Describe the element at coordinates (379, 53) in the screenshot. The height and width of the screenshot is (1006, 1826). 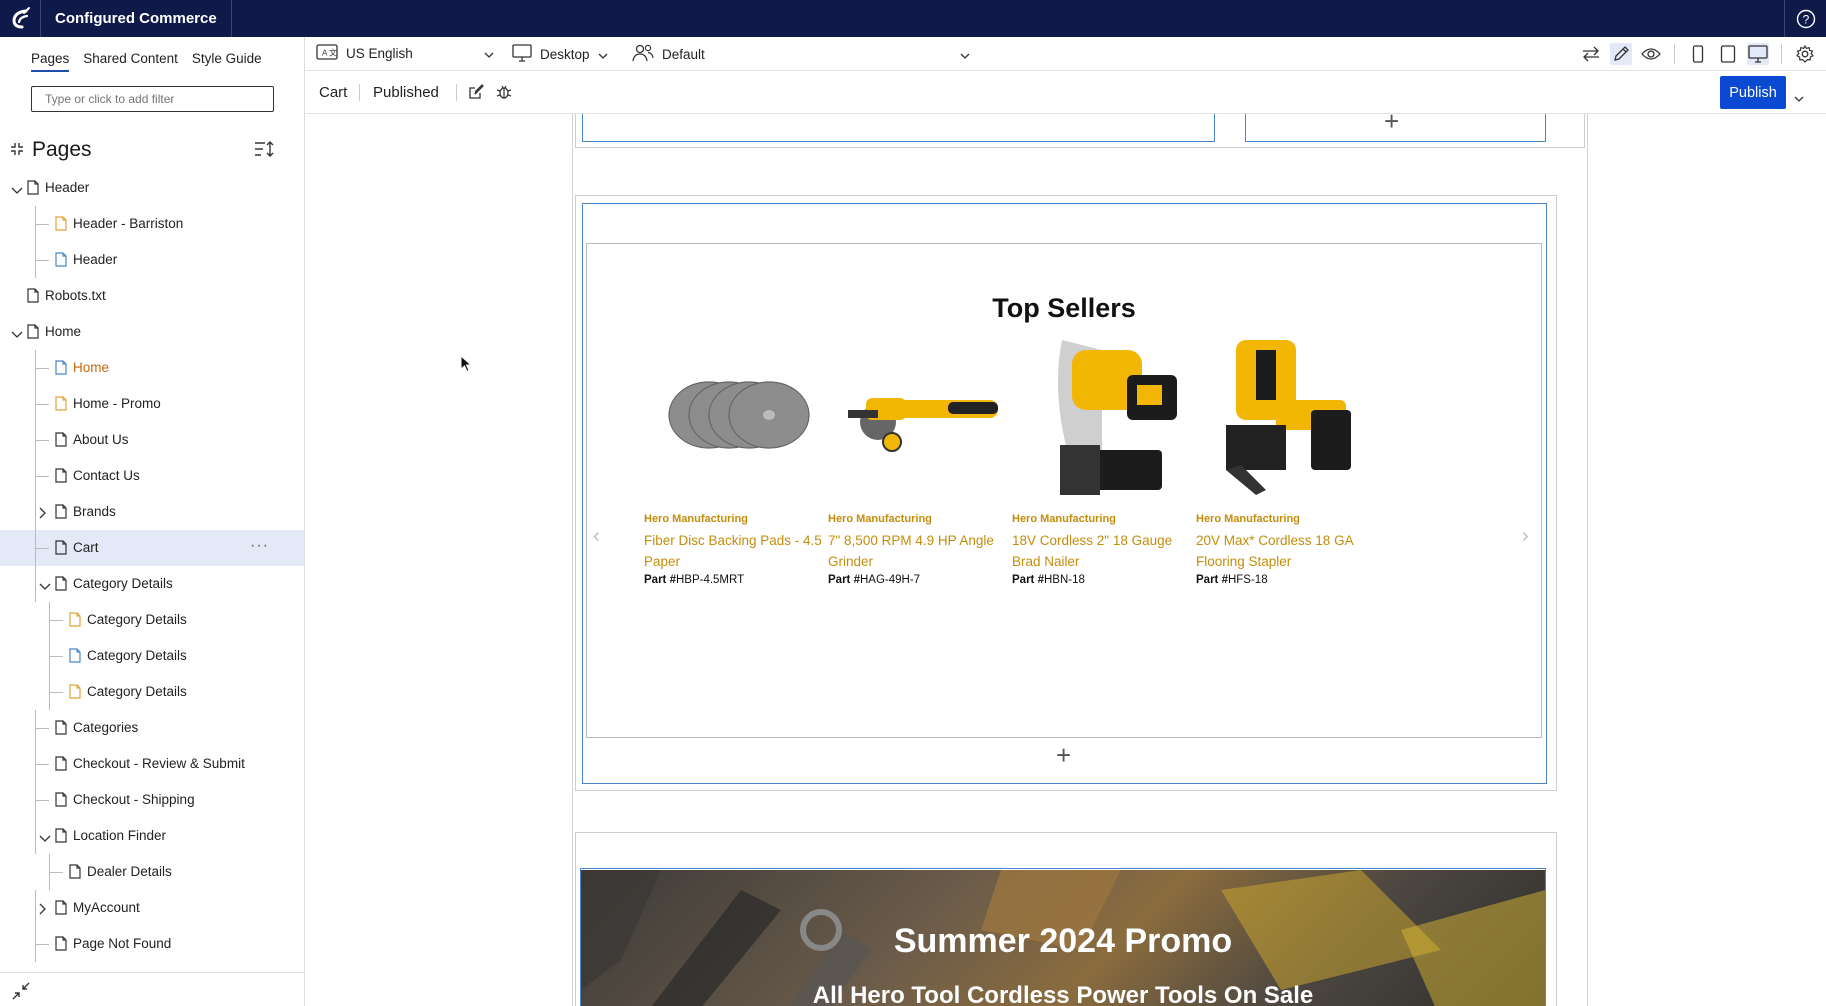
I see `language-label: US English` at that location.